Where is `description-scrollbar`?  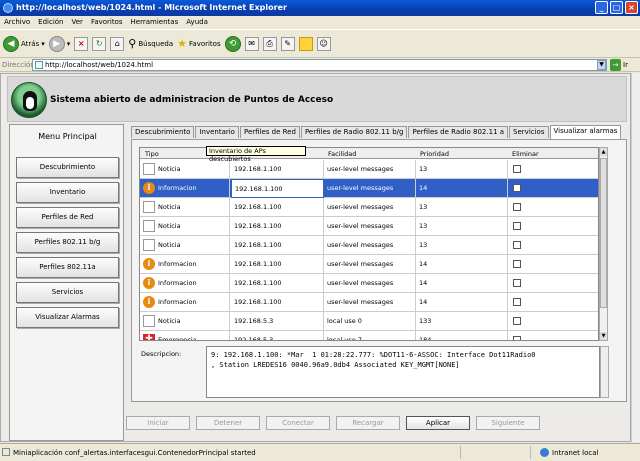
description-scrollbar is located at coordinates (604, 372).